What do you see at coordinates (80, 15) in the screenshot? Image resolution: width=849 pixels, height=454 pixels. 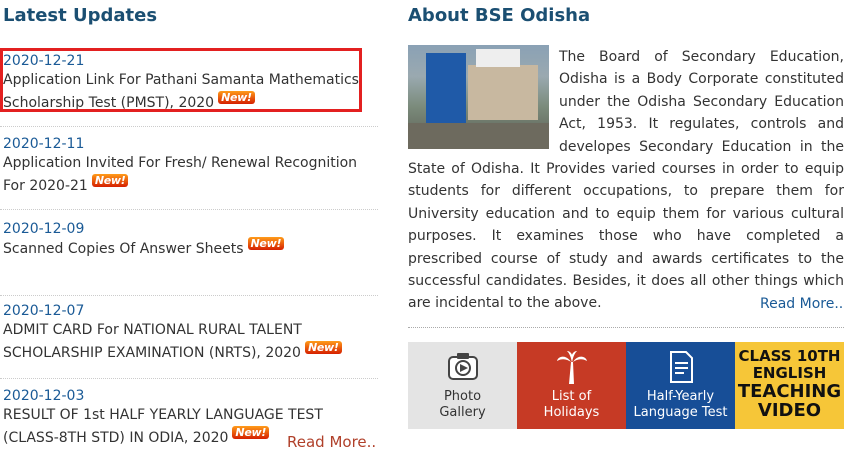 I see `latest-updates-heading: Latest Updates` at bounding box center [80, 15].